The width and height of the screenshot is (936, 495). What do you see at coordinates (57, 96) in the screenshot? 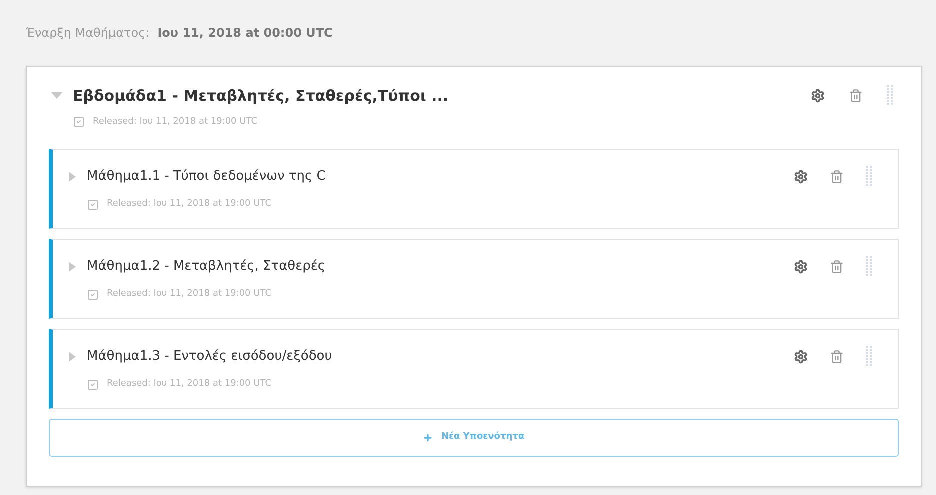
I see `caret-down-icon` at bounding box center [57, 96].